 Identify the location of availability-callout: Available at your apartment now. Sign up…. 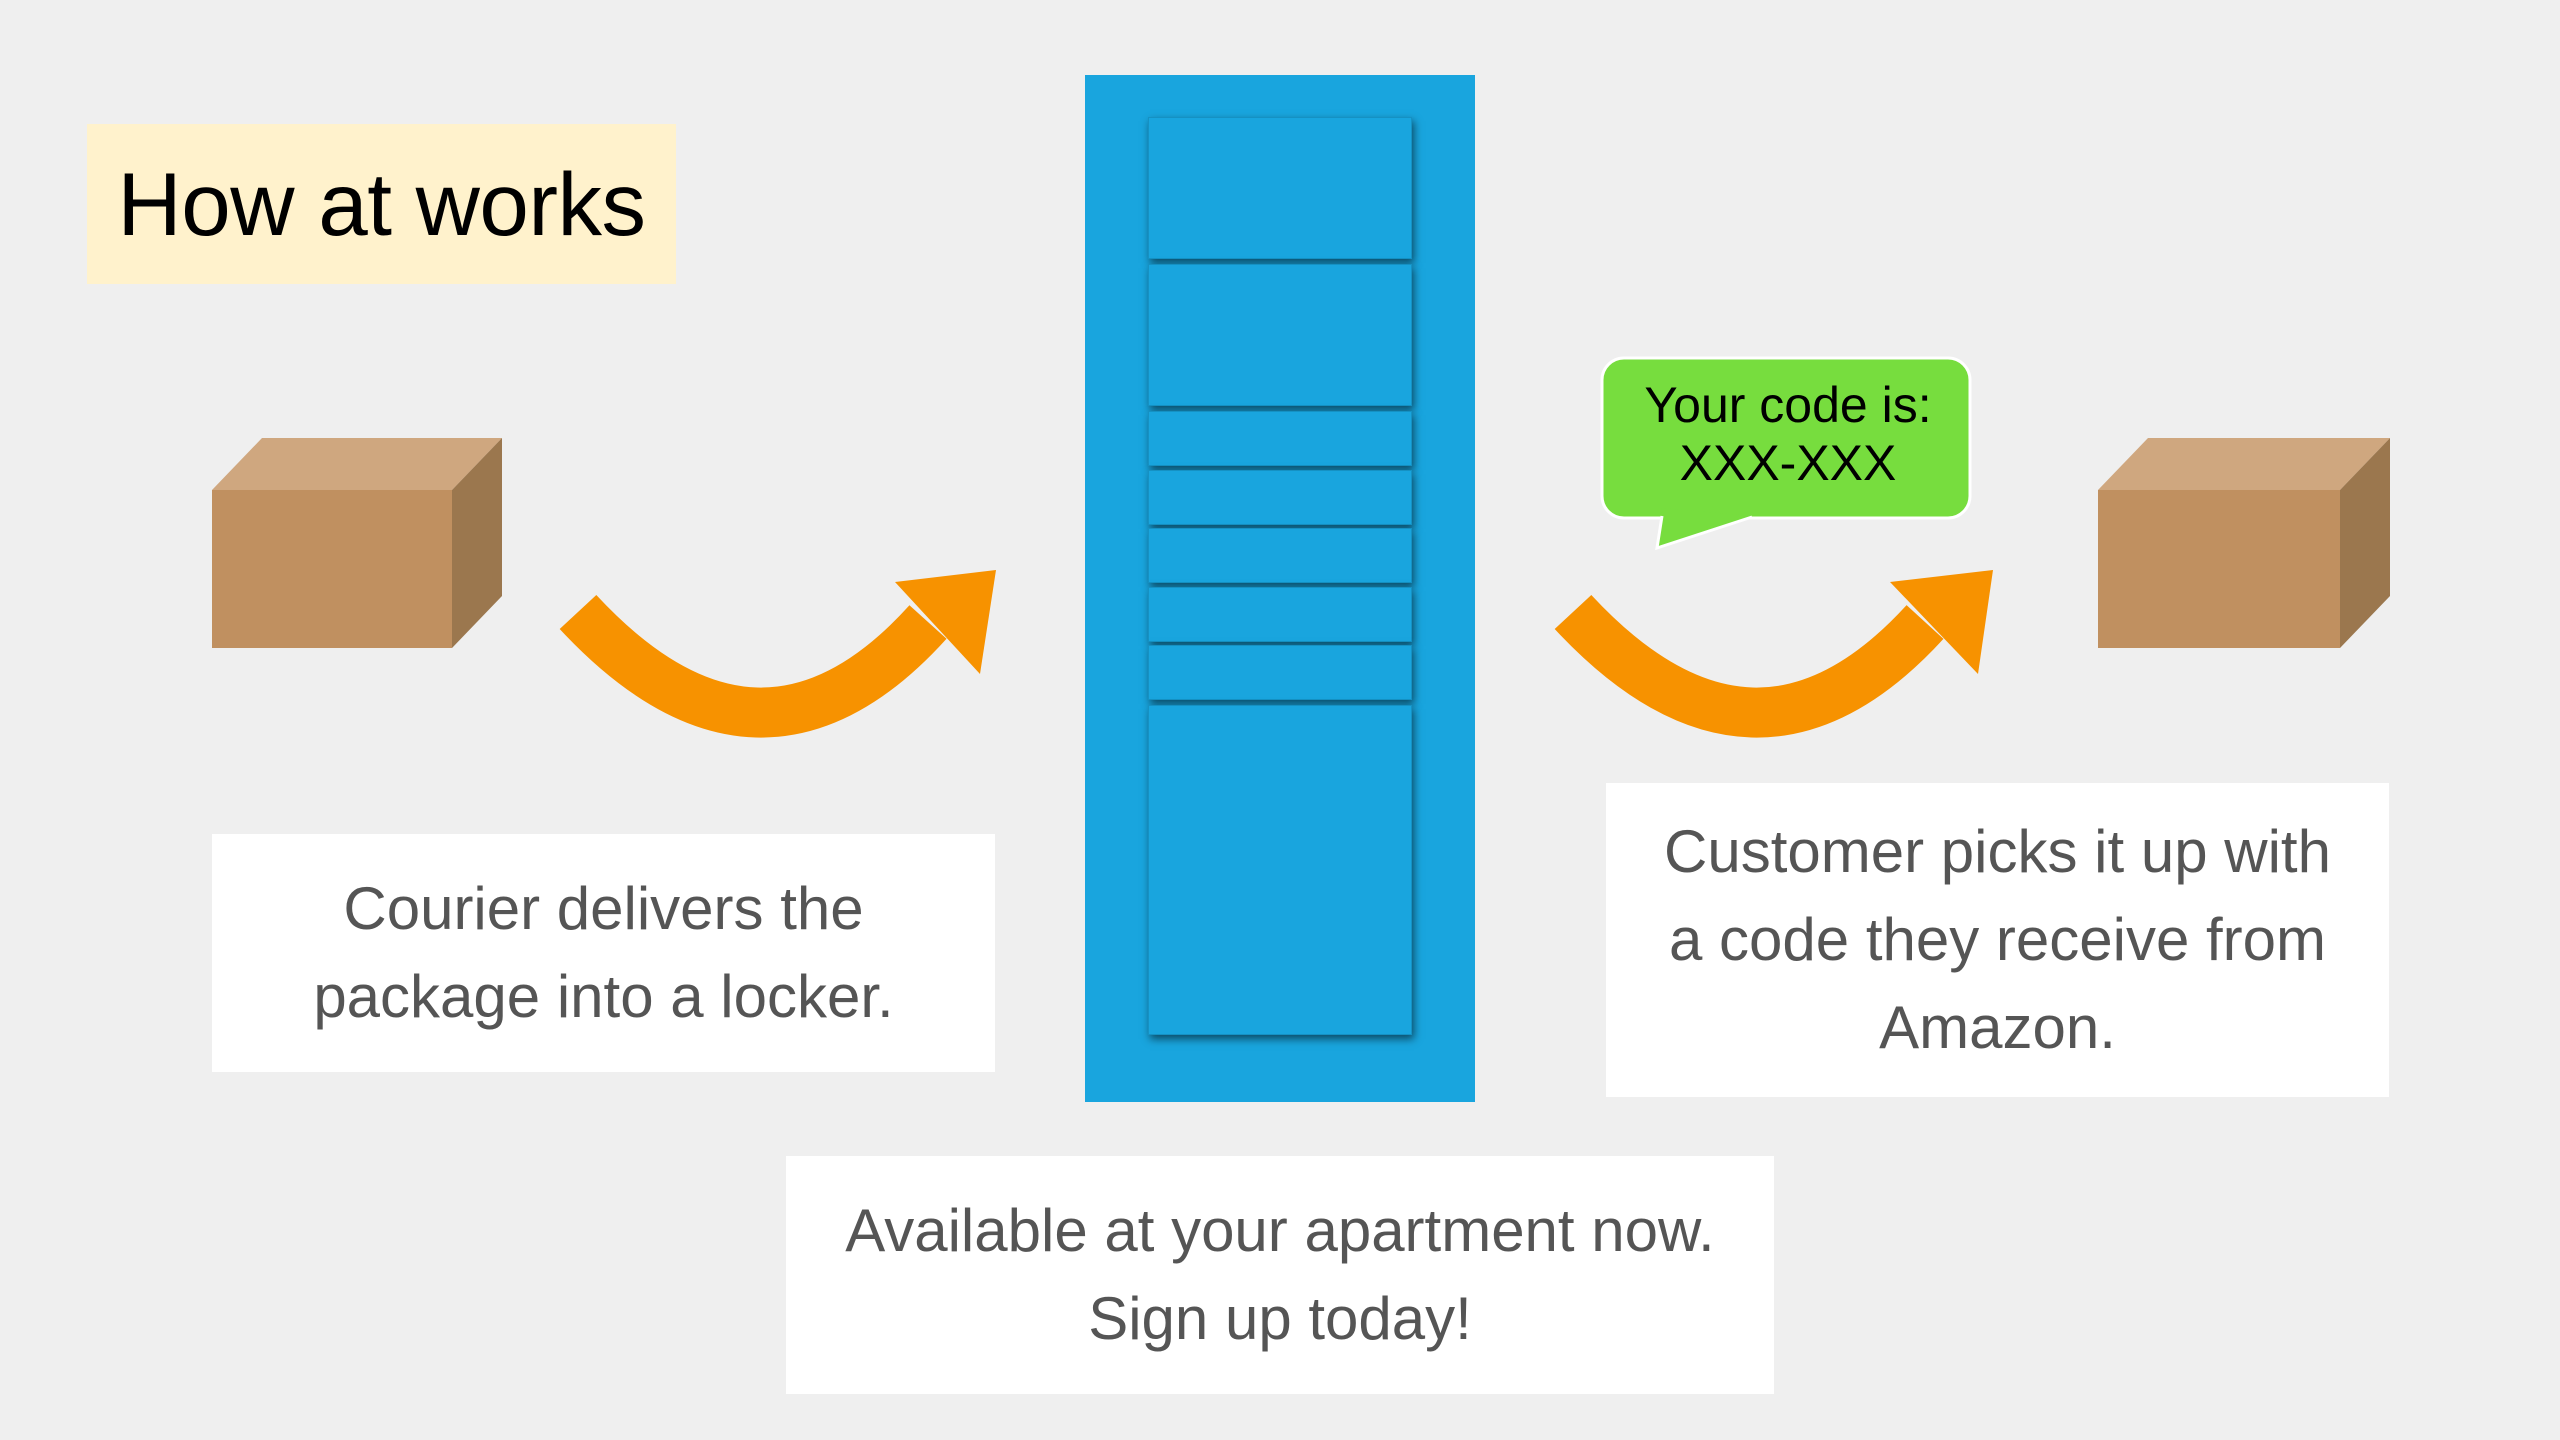
(1280, 1275).